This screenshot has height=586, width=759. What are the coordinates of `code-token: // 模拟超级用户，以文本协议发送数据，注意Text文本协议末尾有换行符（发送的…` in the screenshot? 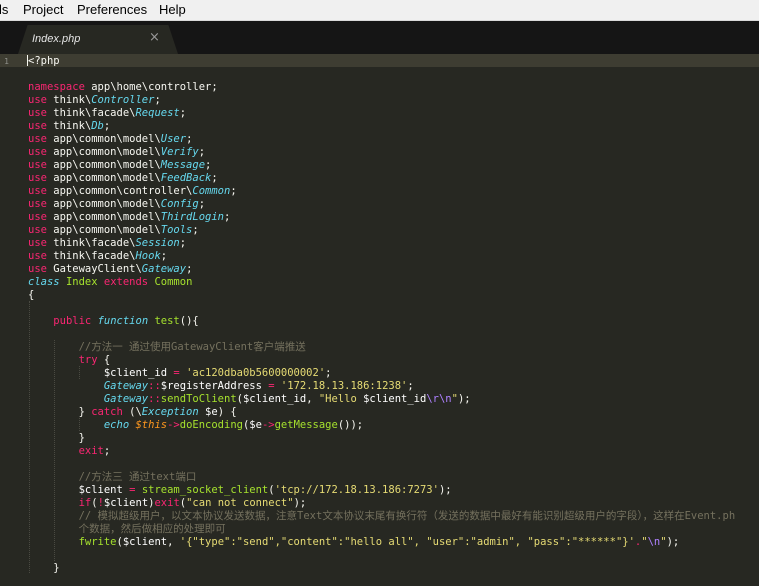 It's located at (407, 516).